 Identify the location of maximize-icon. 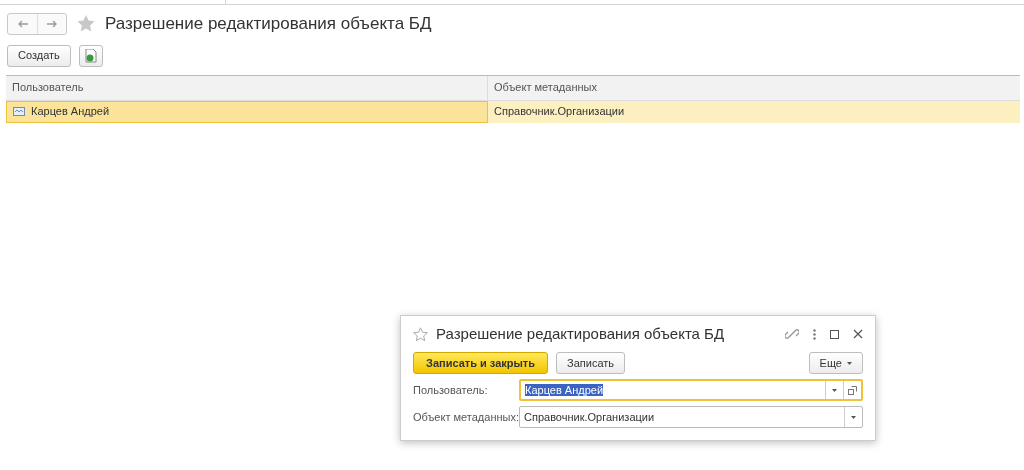
(834, 334).